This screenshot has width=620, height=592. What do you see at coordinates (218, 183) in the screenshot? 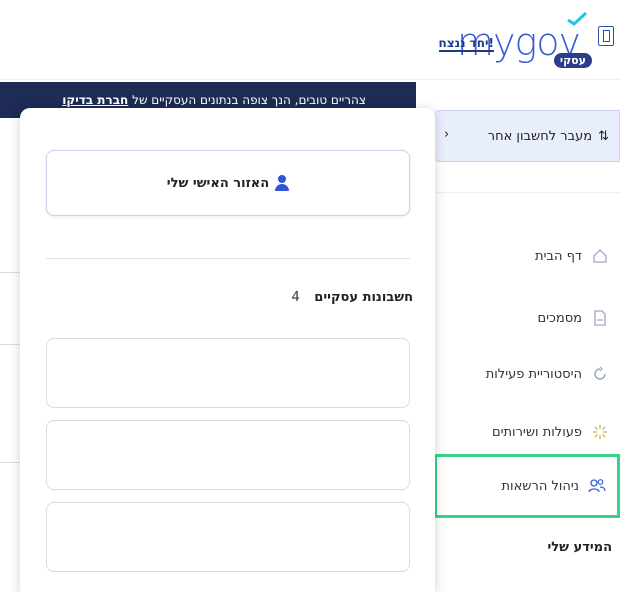
I see `personal-area-label: האזור האישי שלי` at bounding box center [218, 183].